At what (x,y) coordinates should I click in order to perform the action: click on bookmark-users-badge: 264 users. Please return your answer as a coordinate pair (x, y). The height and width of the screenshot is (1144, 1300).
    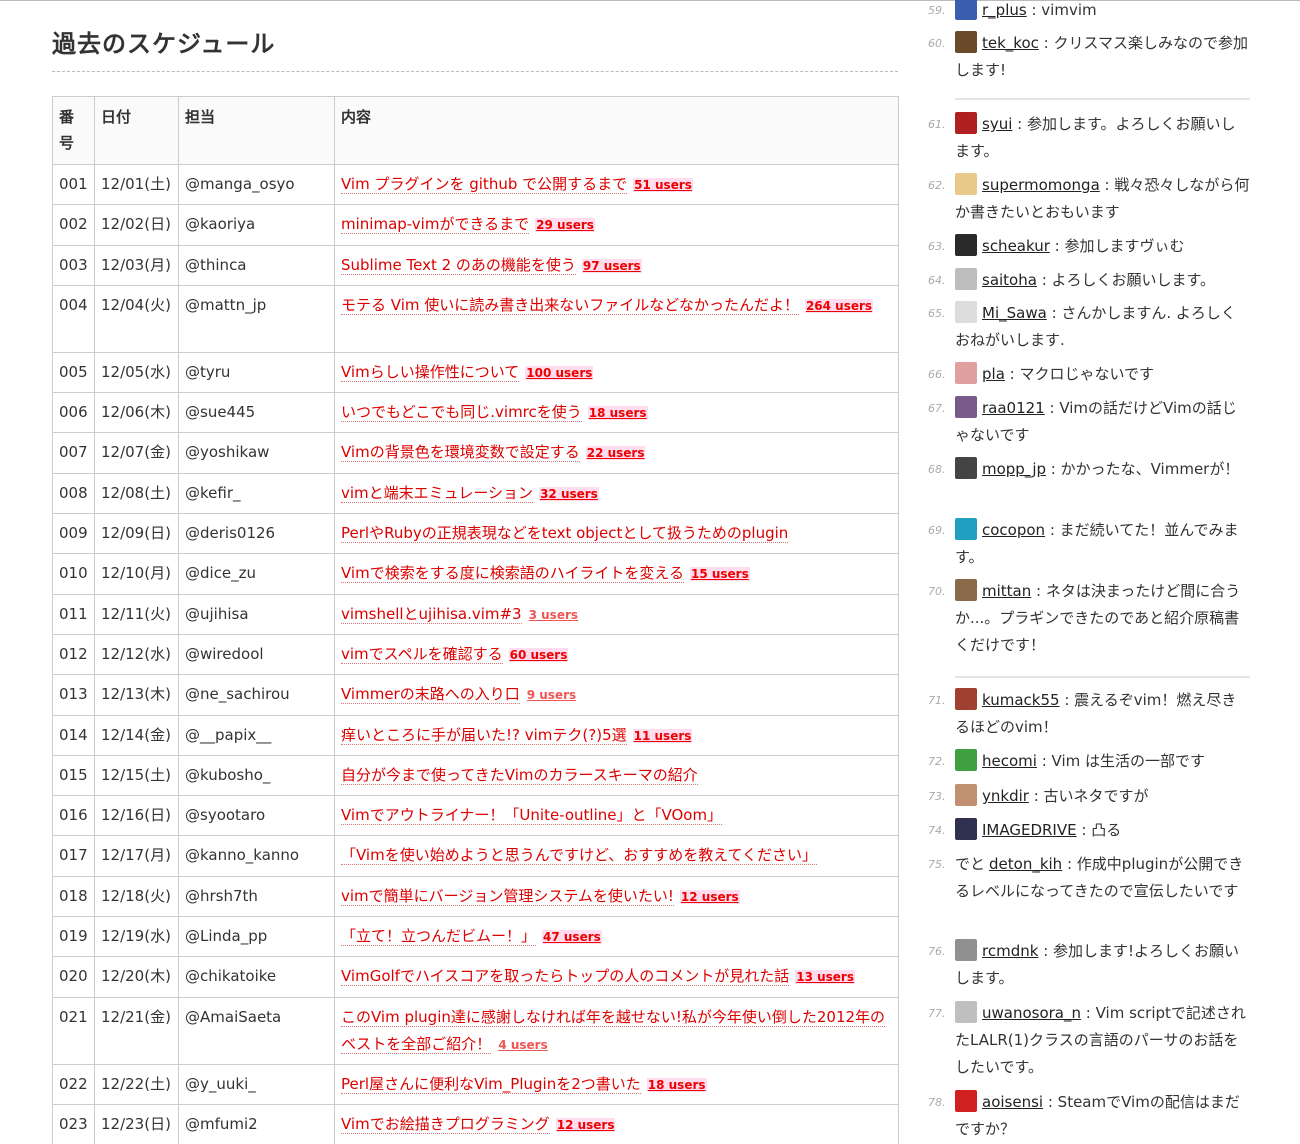
    Looking at the image, I should click on (839, 305).